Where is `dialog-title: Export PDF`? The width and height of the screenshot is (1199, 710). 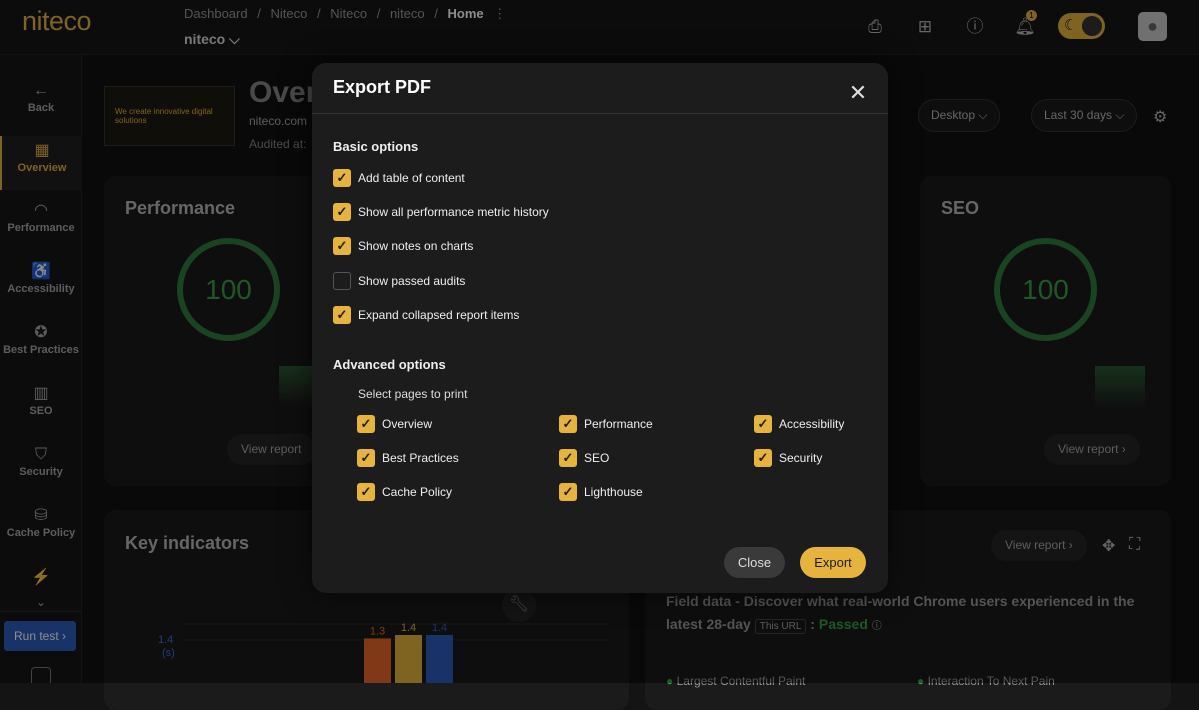
dialog-title: Export PDF is located at coordinates (382, 87).